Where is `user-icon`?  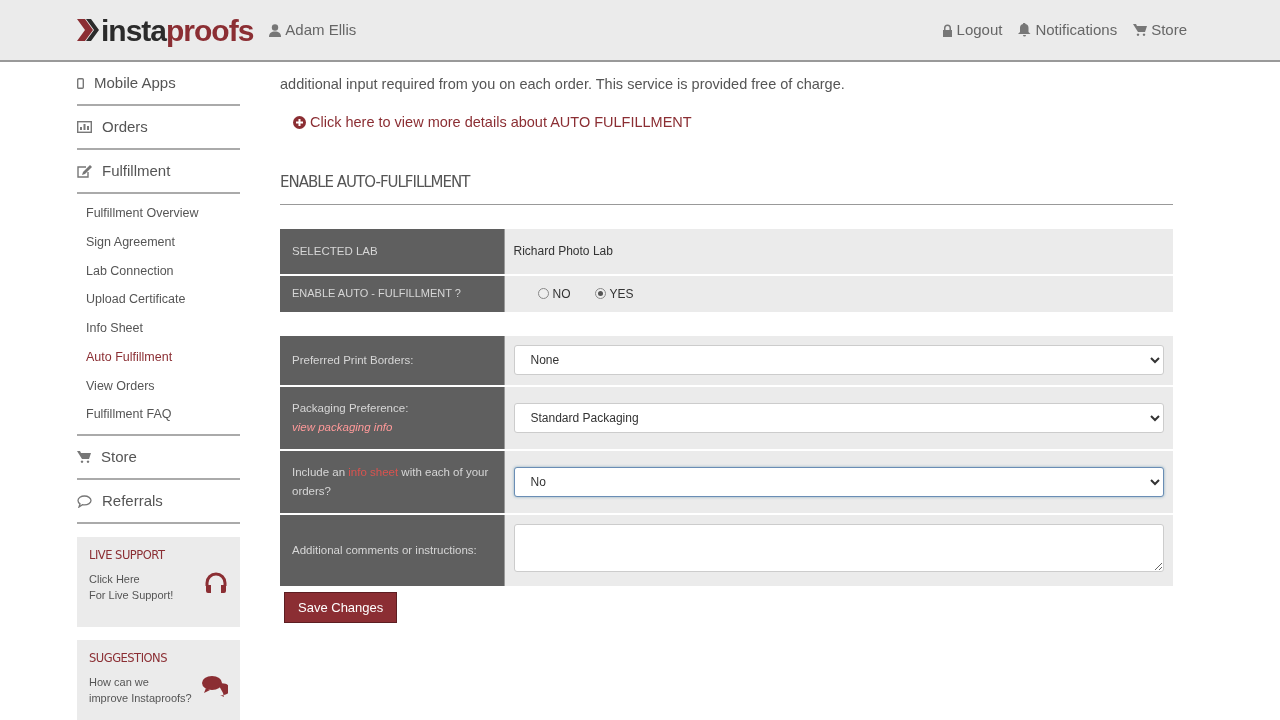
user-icon is located at coordinates (275, 30).